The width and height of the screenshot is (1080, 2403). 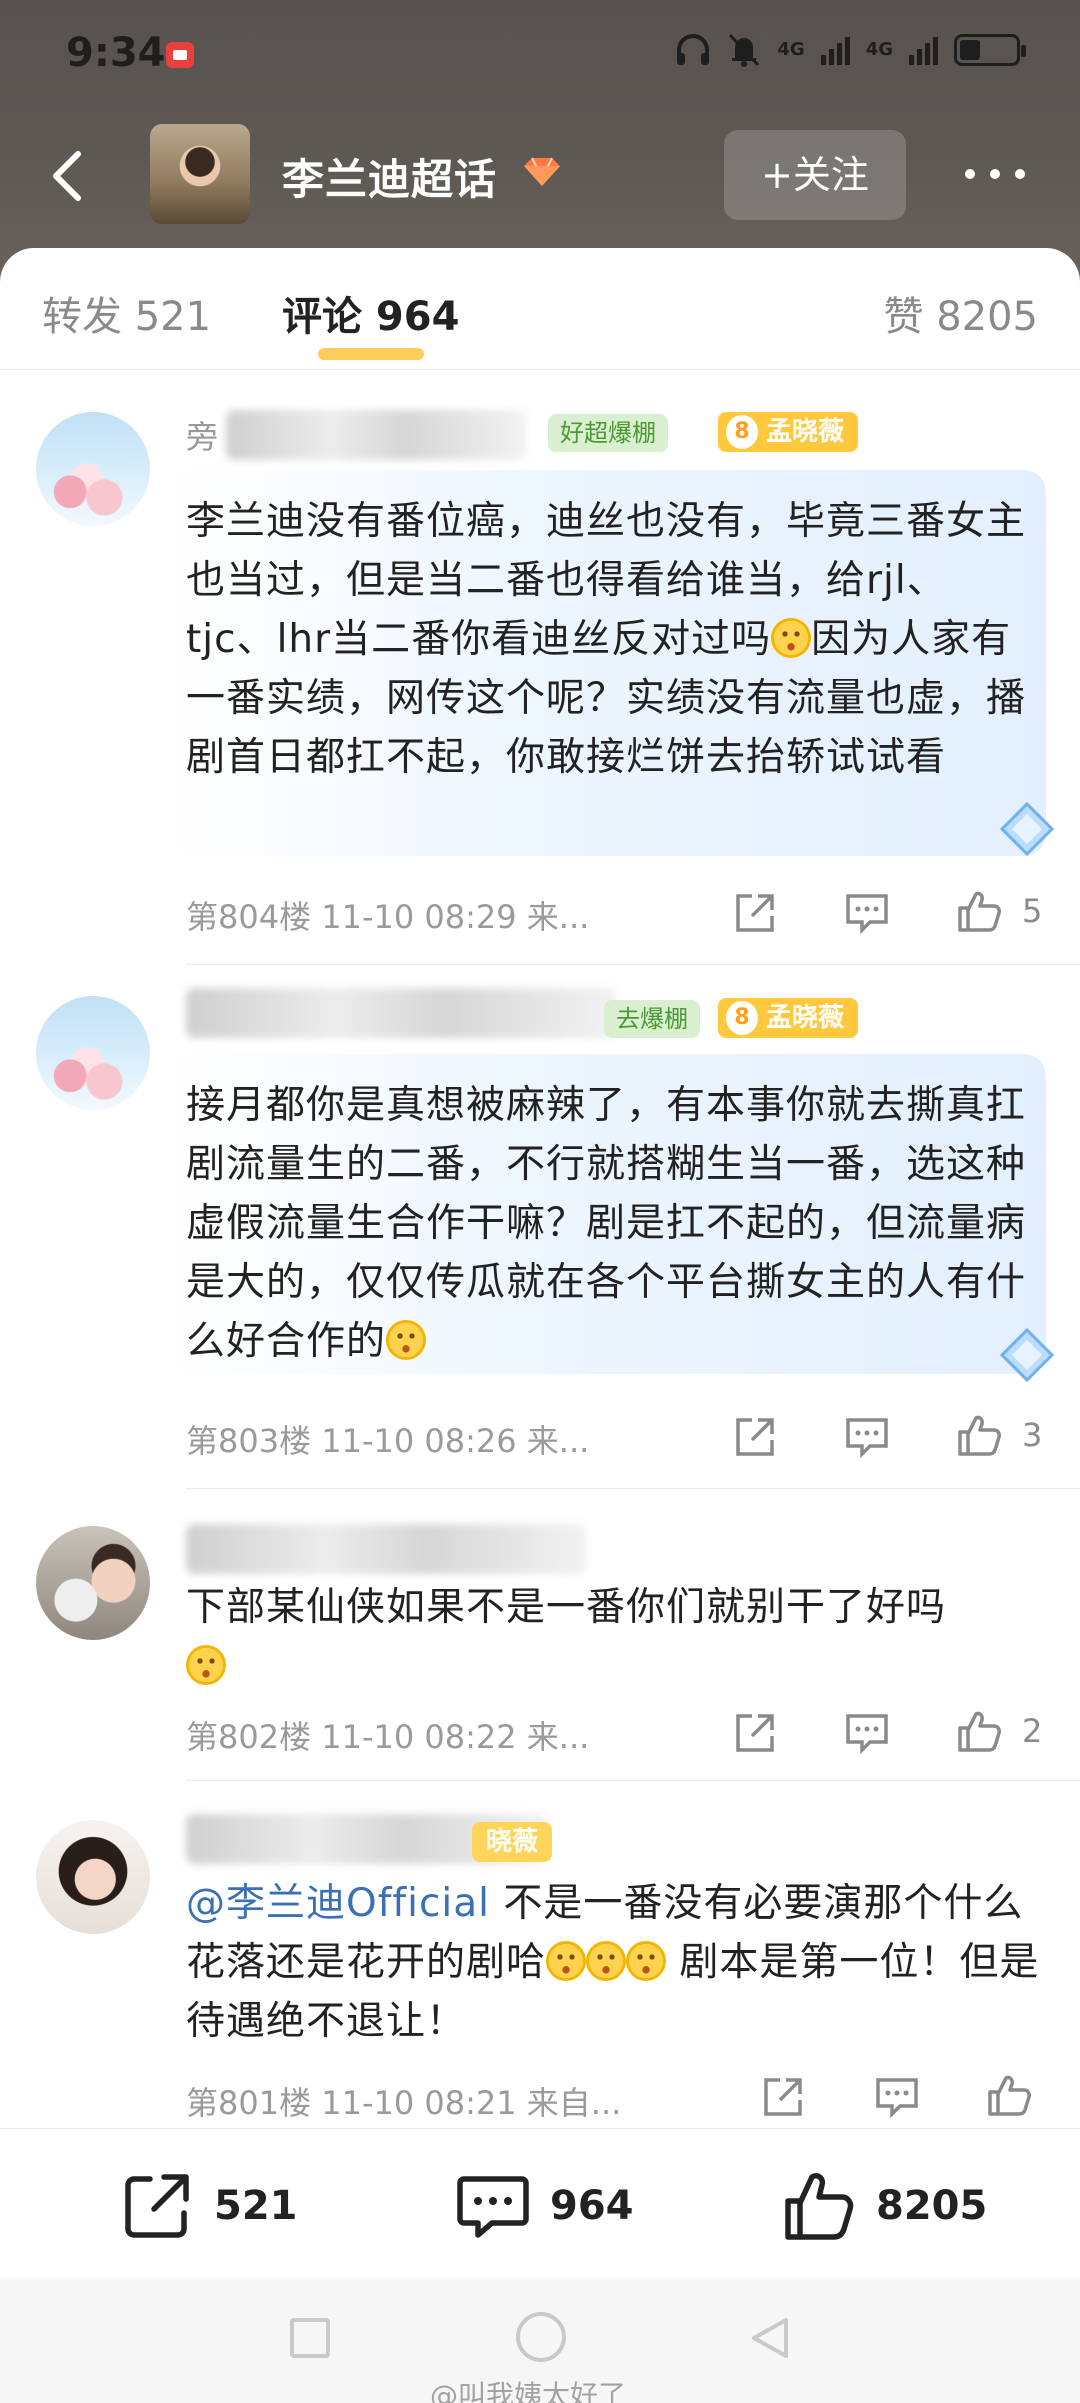 I want to click on recent-apps-icon, so click(x=310, y=2338).